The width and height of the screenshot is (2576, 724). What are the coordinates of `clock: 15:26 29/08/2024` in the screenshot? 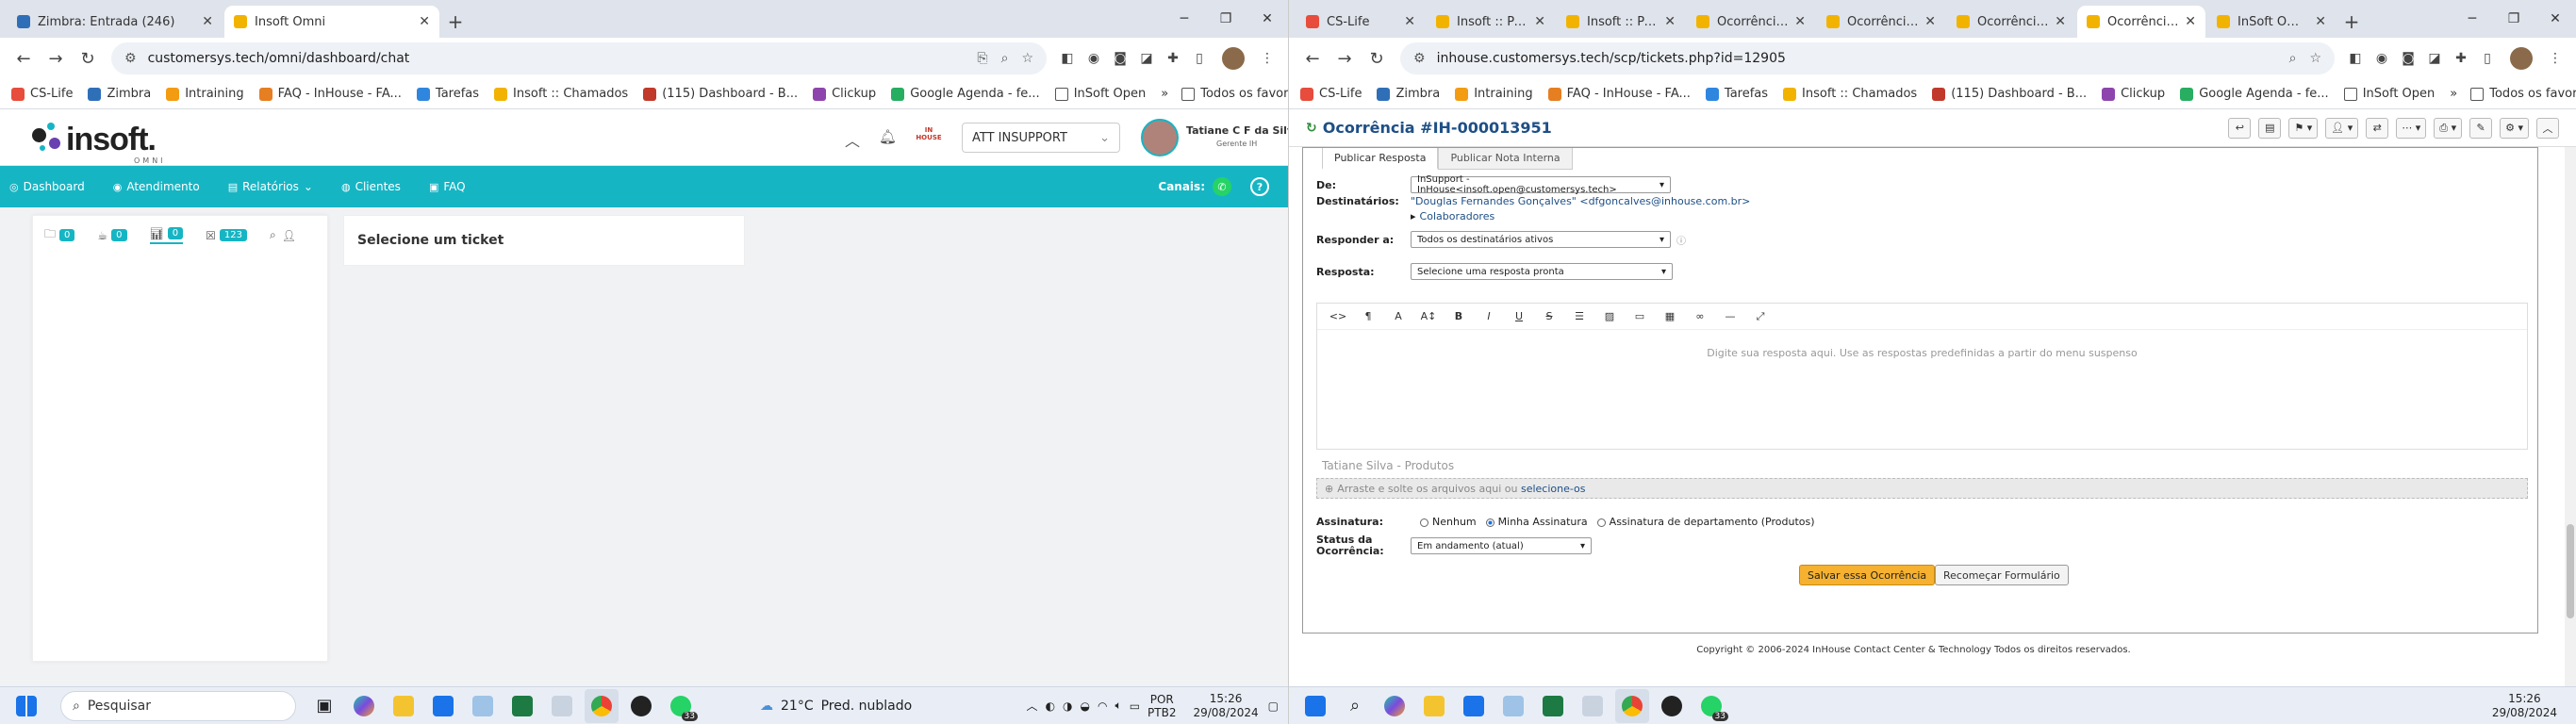 It's located at (2524, 706).